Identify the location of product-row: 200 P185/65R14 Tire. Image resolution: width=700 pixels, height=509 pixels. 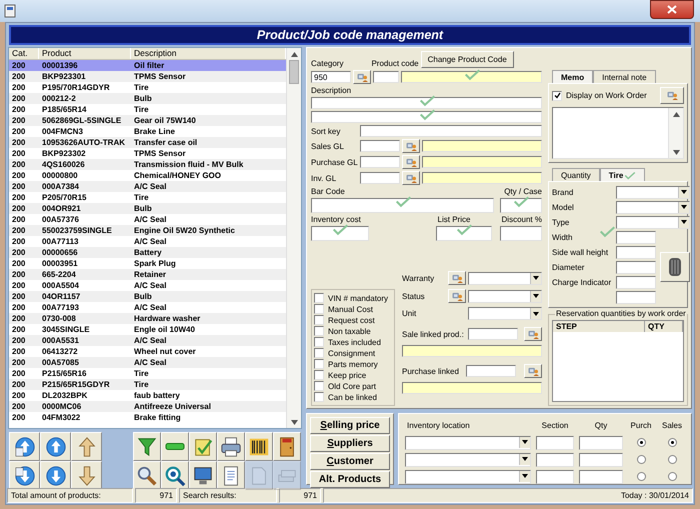
(147, 109).